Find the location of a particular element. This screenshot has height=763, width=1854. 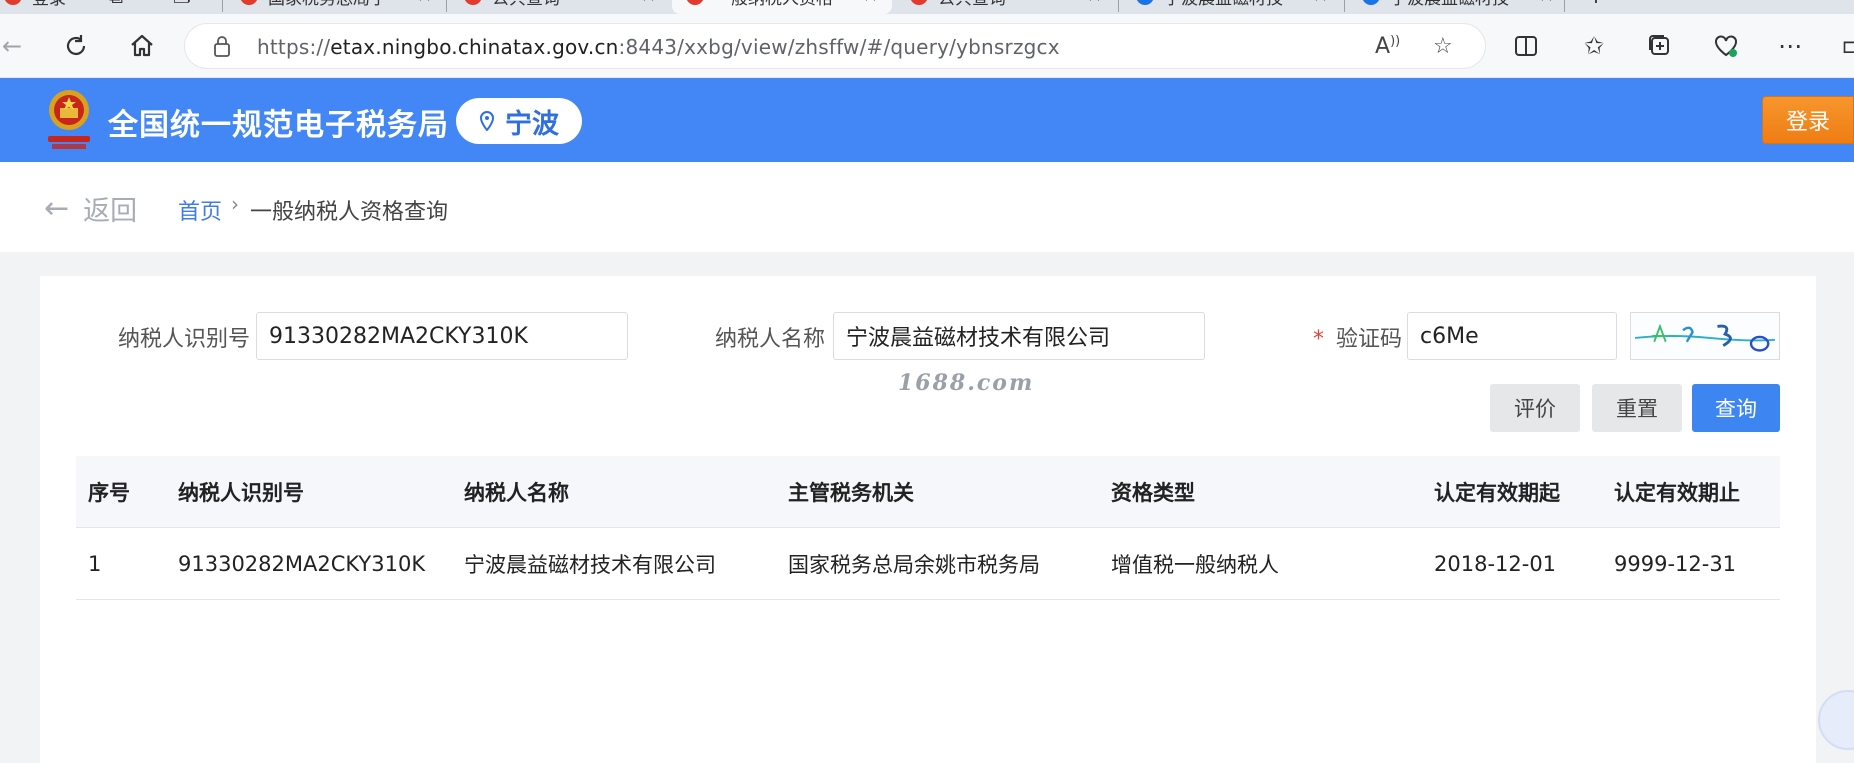

table-cell: 宁波晨益磁材技术有限公司 is located at coordinates (590, 565).